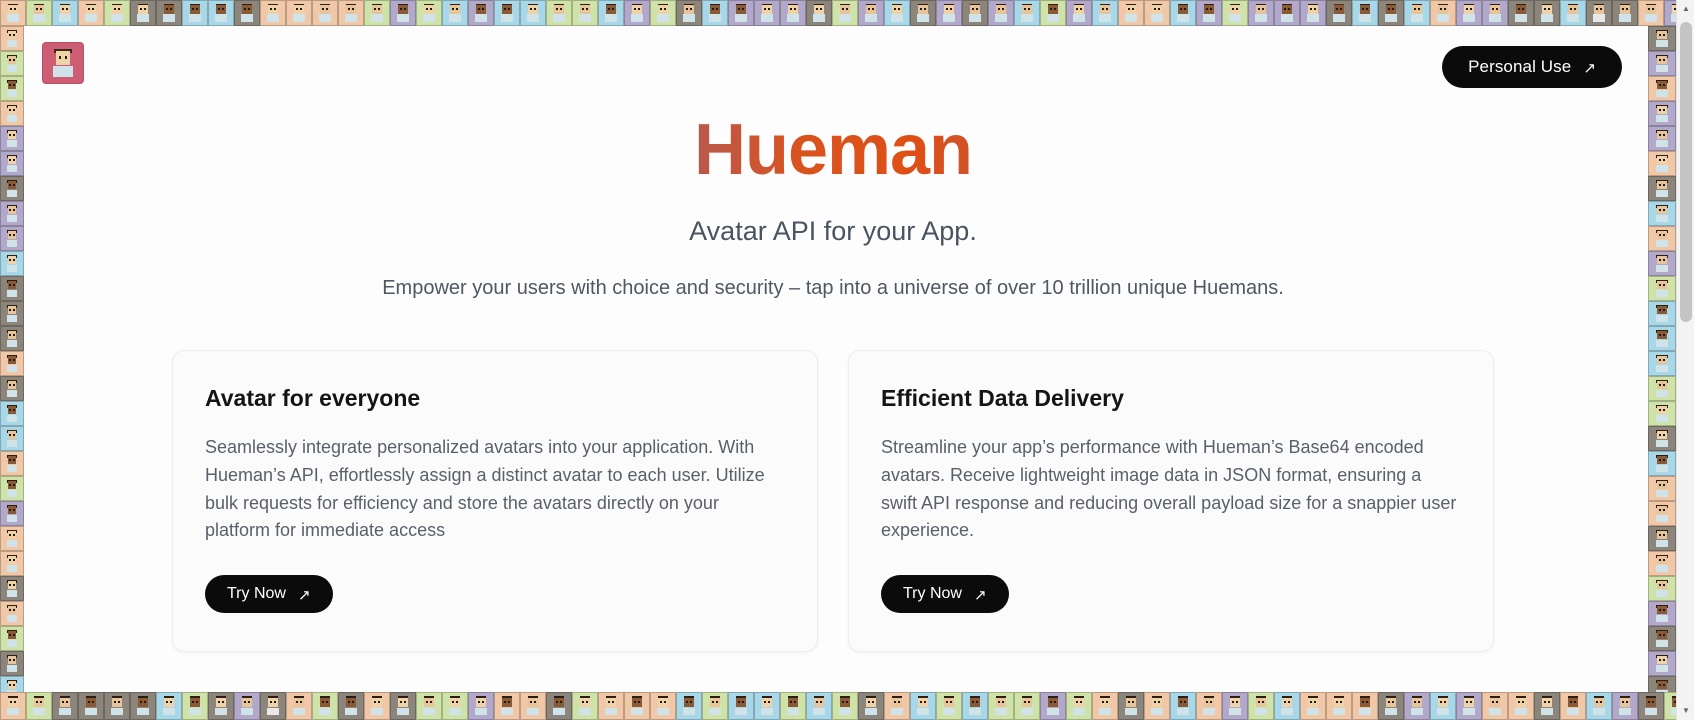  What do you see at coordinates (945, 594) in the screenshot?
I see `try-now-button-2: Try Now ↗` at bounding box center [945, 594].